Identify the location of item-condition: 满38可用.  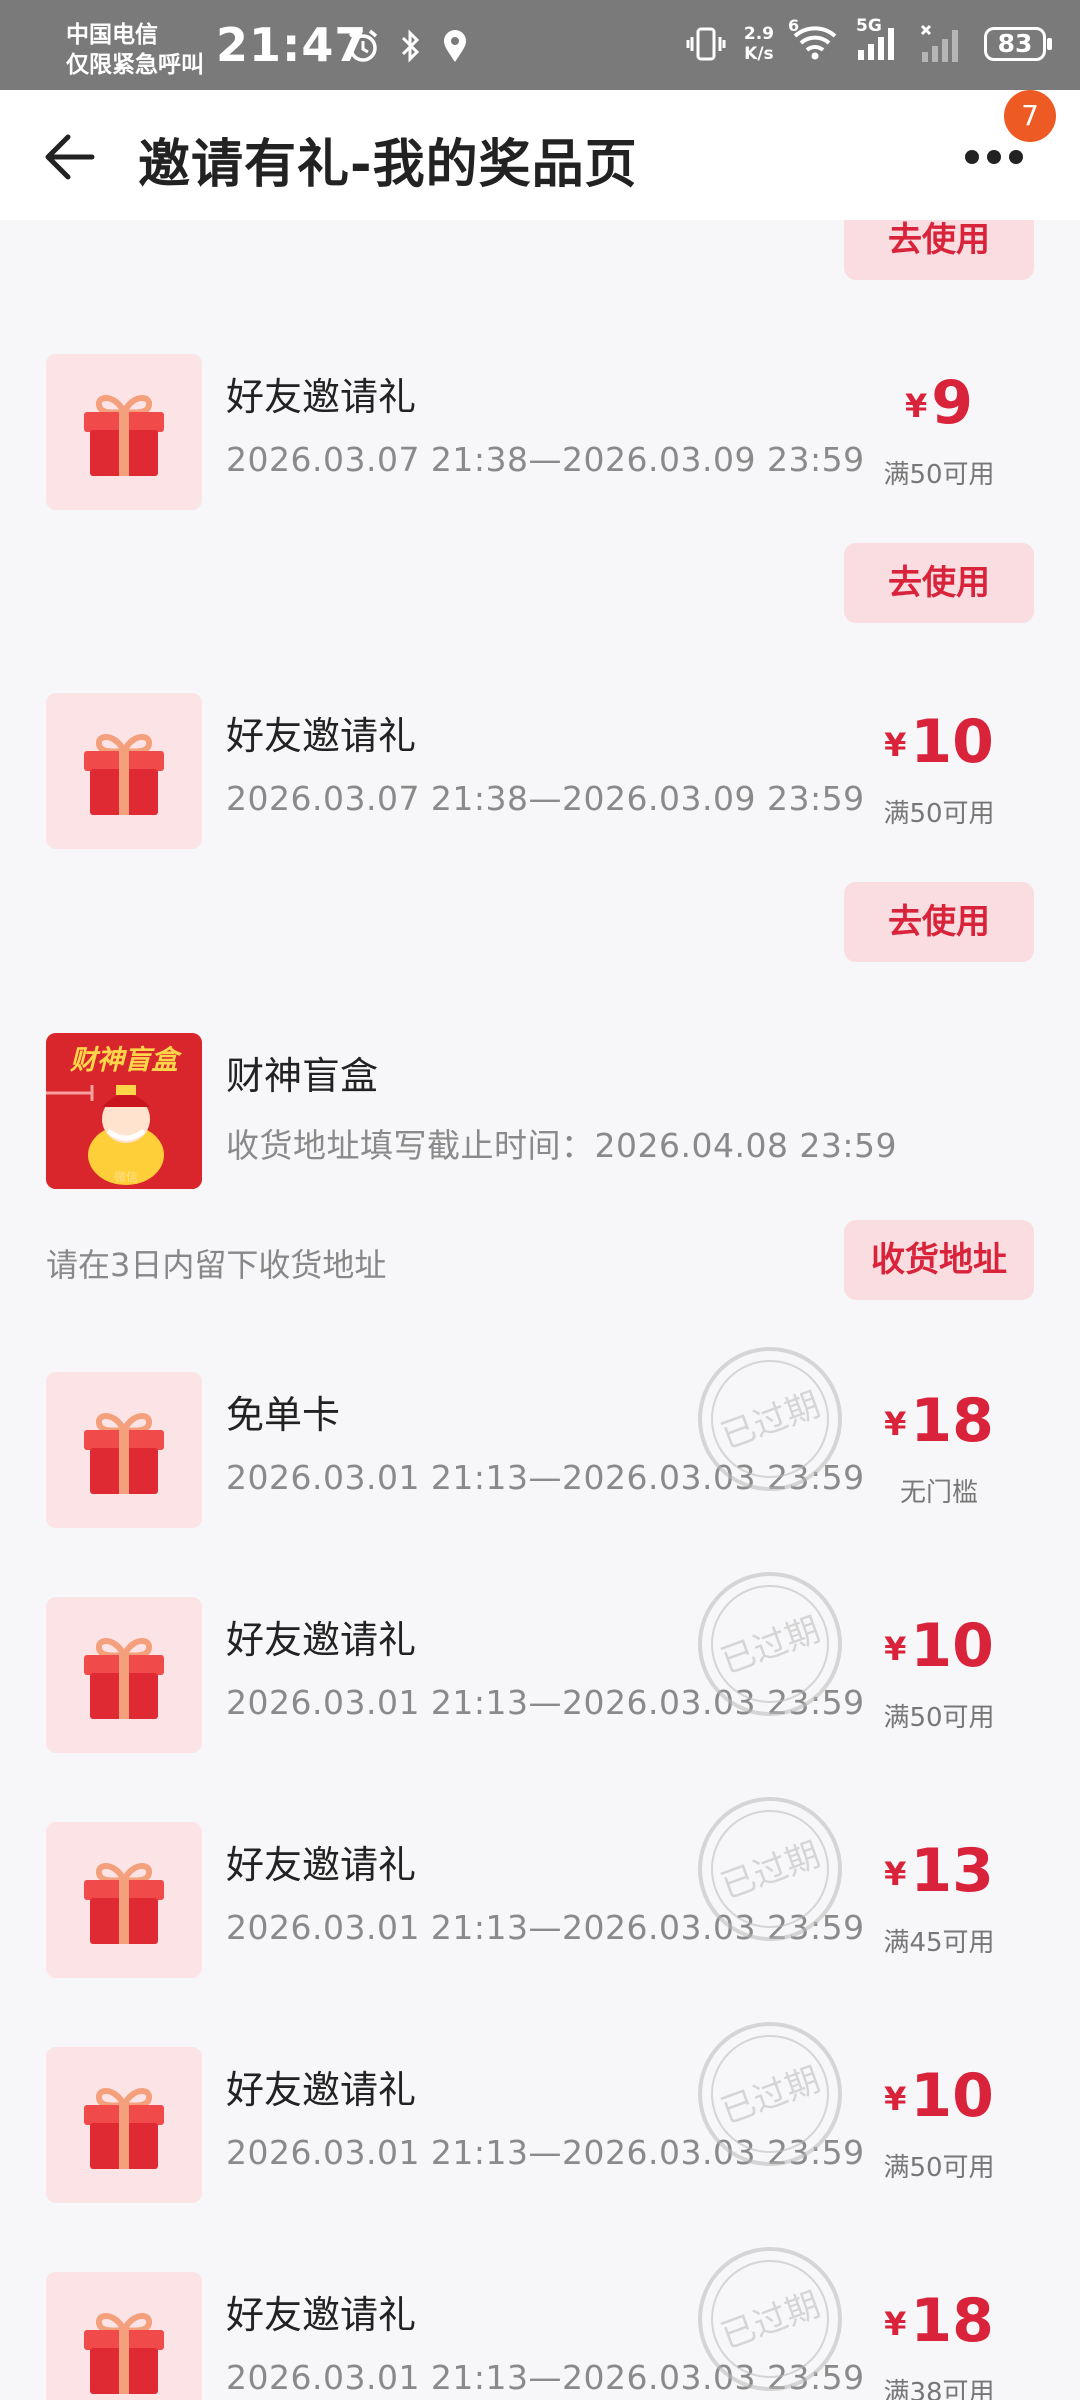
(939, 2389).